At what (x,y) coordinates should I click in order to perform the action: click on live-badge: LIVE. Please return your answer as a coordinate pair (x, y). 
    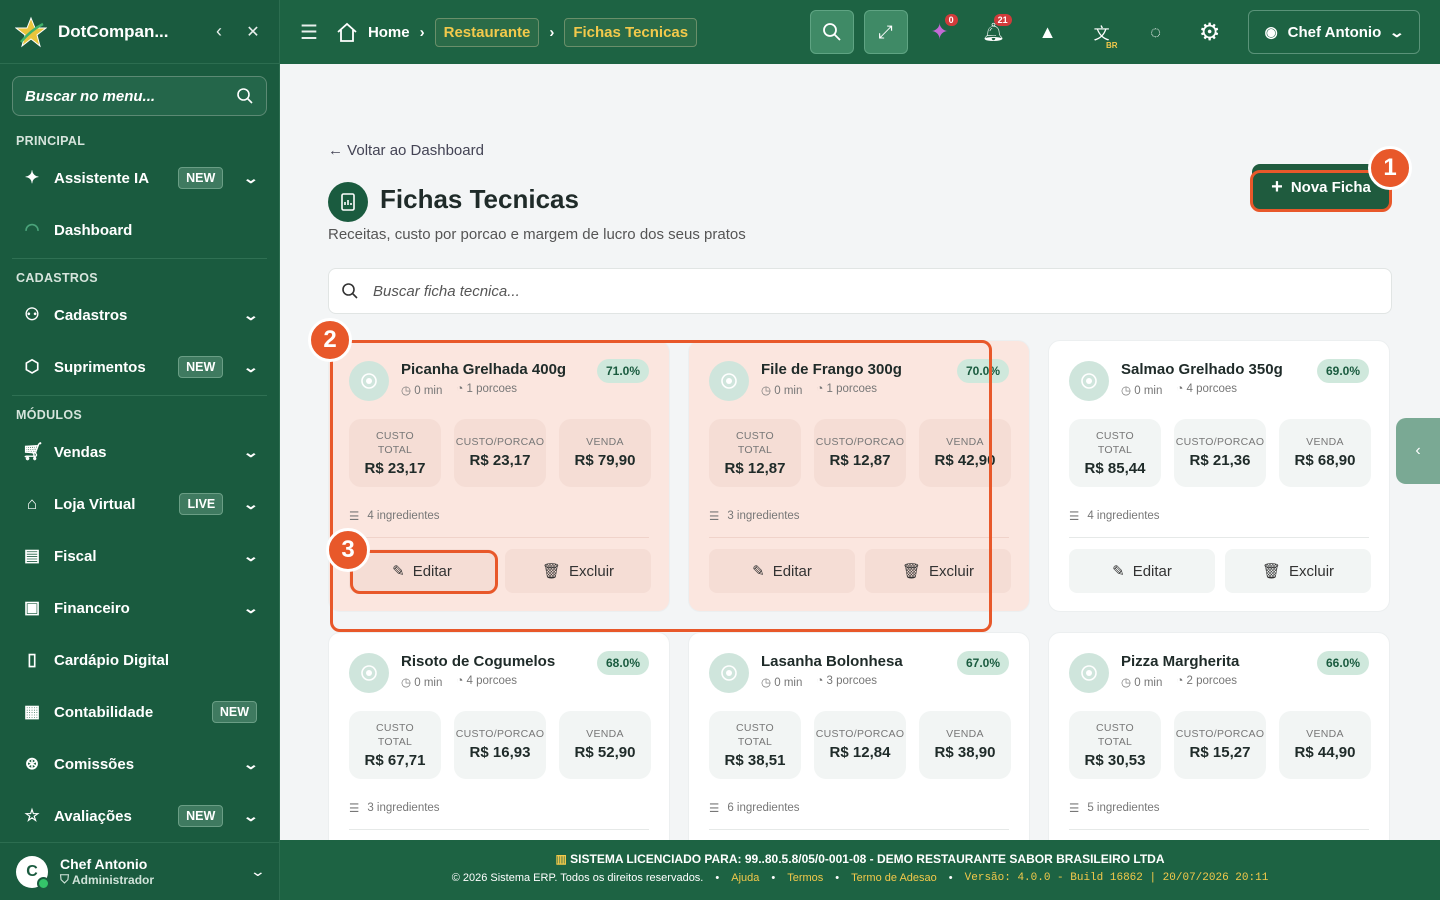
    Looking at the image, I should click on (201, 504).